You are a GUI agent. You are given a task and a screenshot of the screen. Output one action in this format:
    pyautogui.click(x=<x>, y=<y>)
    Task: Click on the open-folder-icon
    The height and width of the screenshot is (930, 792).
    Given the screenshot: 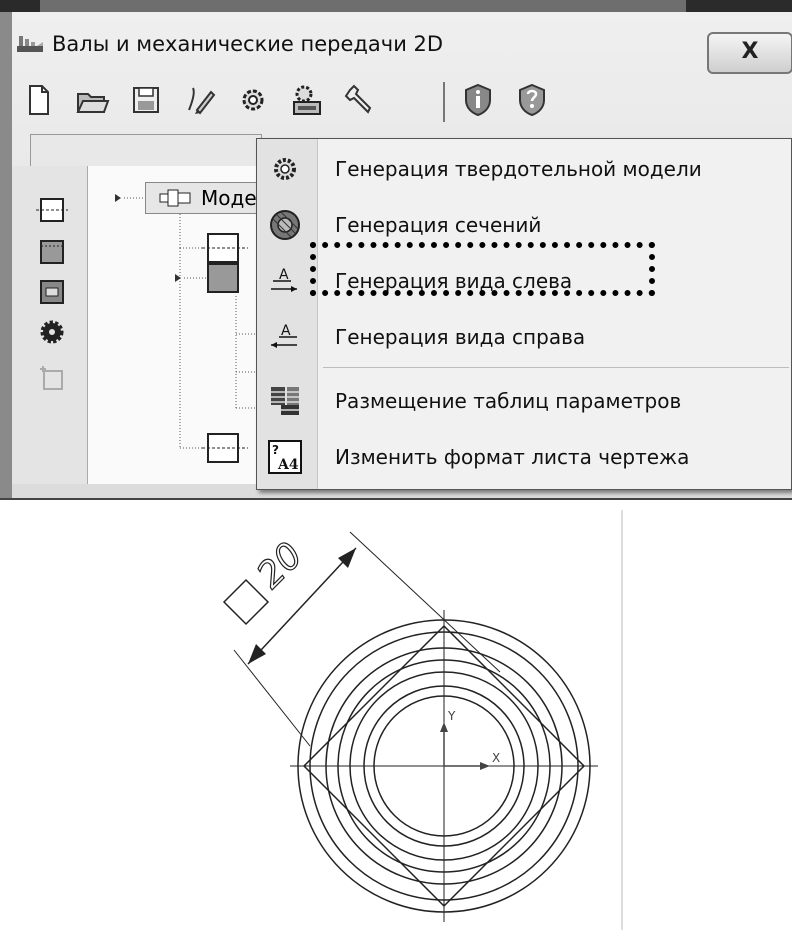 What is the action you would take?
    pyautogui.click(x=92, y=100)
    